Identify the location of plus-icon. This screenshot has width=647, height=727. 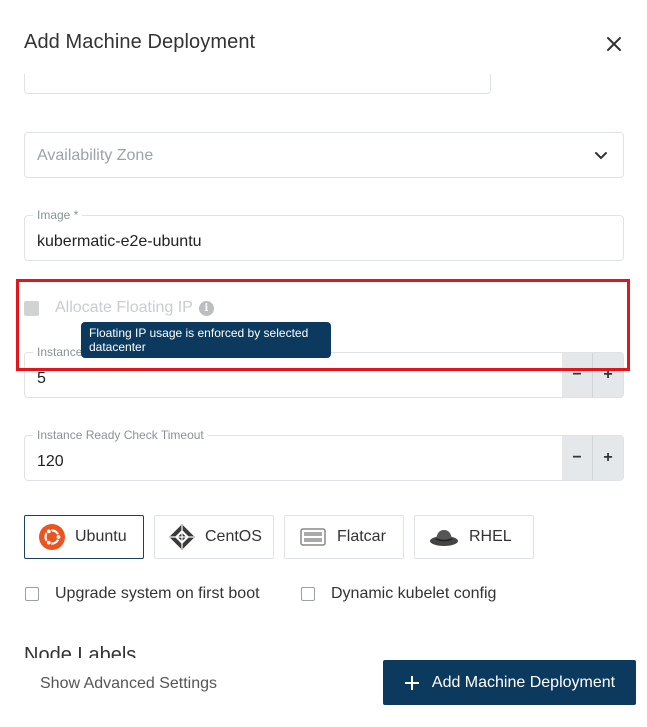
(411, 682).